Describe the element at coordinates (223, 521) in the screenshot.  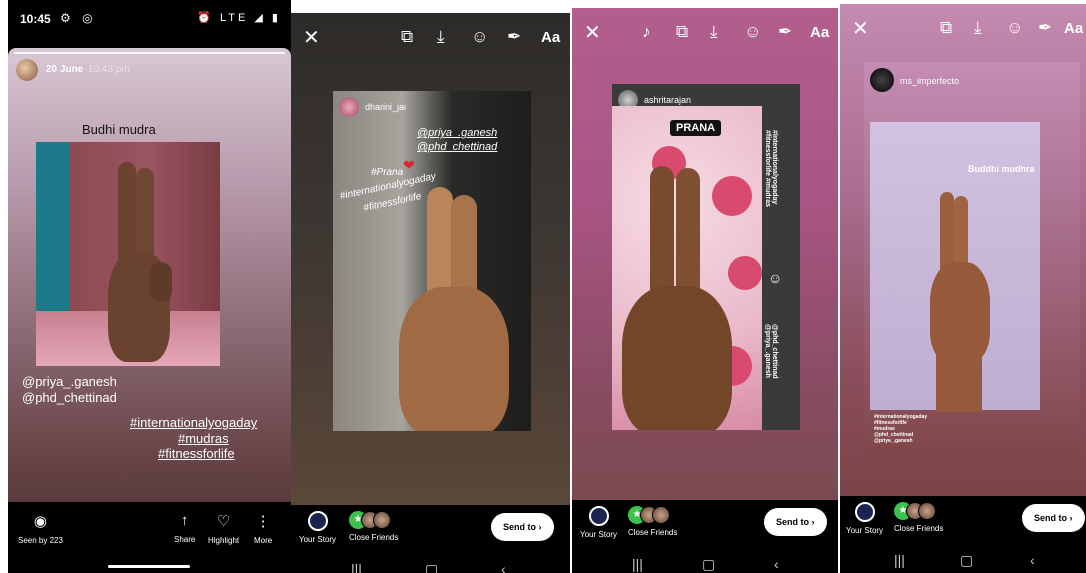
I see `highlight-icon: ♡` at that location.